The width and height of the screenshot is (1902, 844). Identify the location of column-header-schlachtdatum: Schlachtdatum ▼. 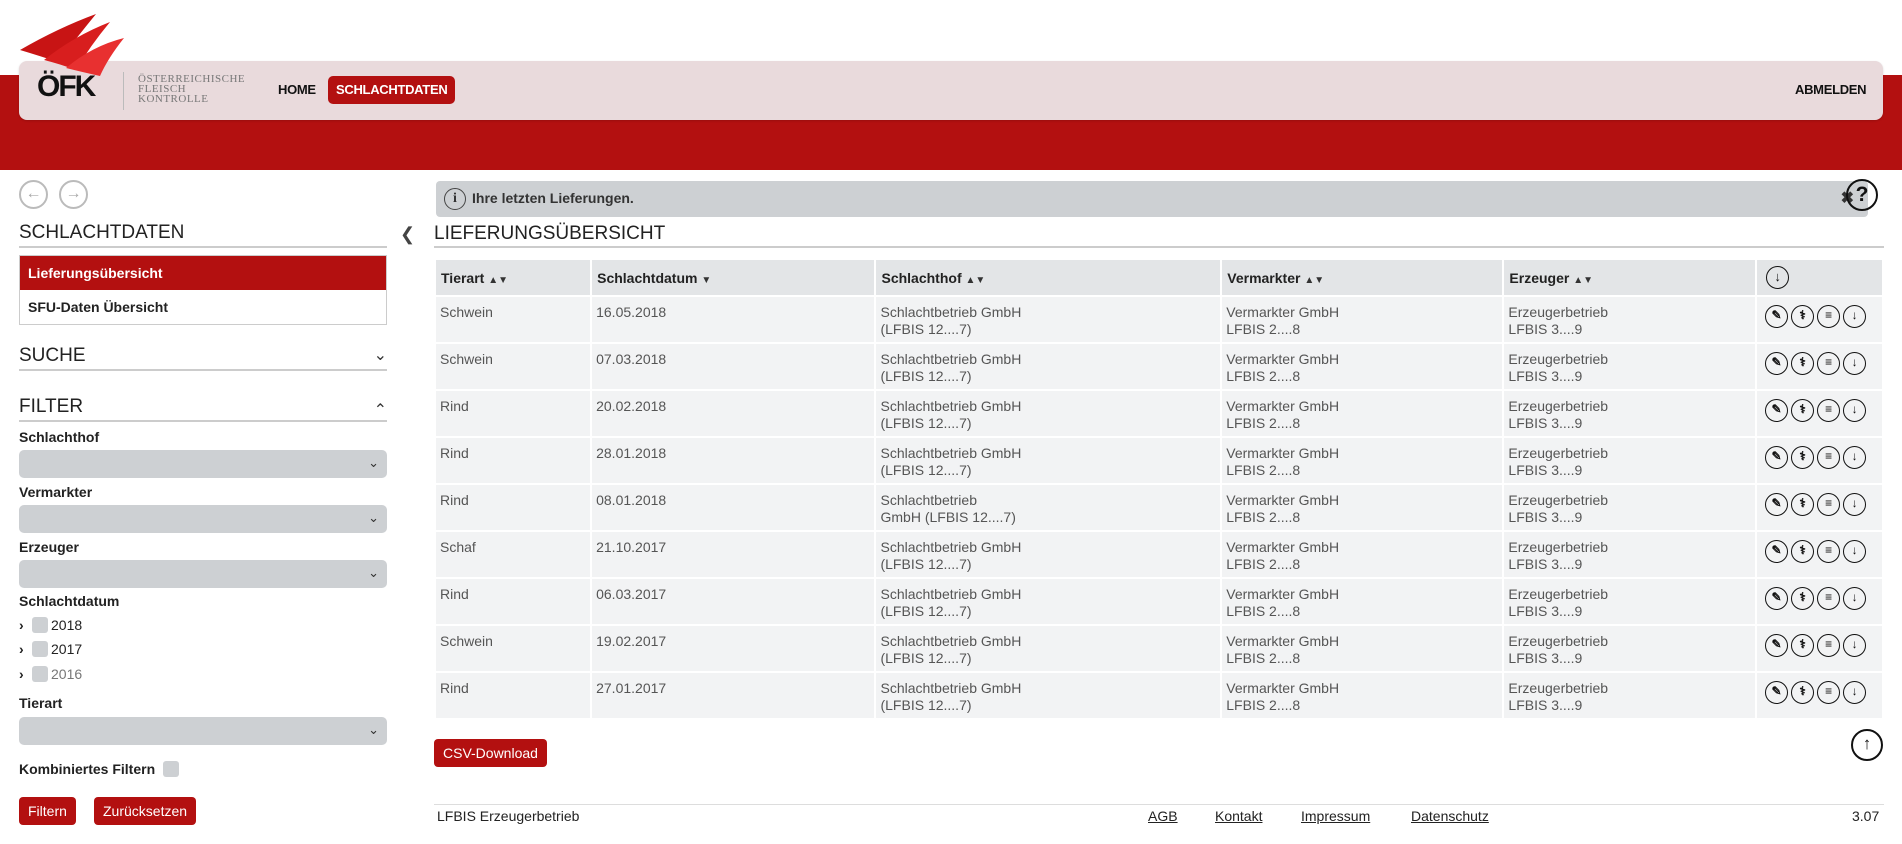
(733, 277).